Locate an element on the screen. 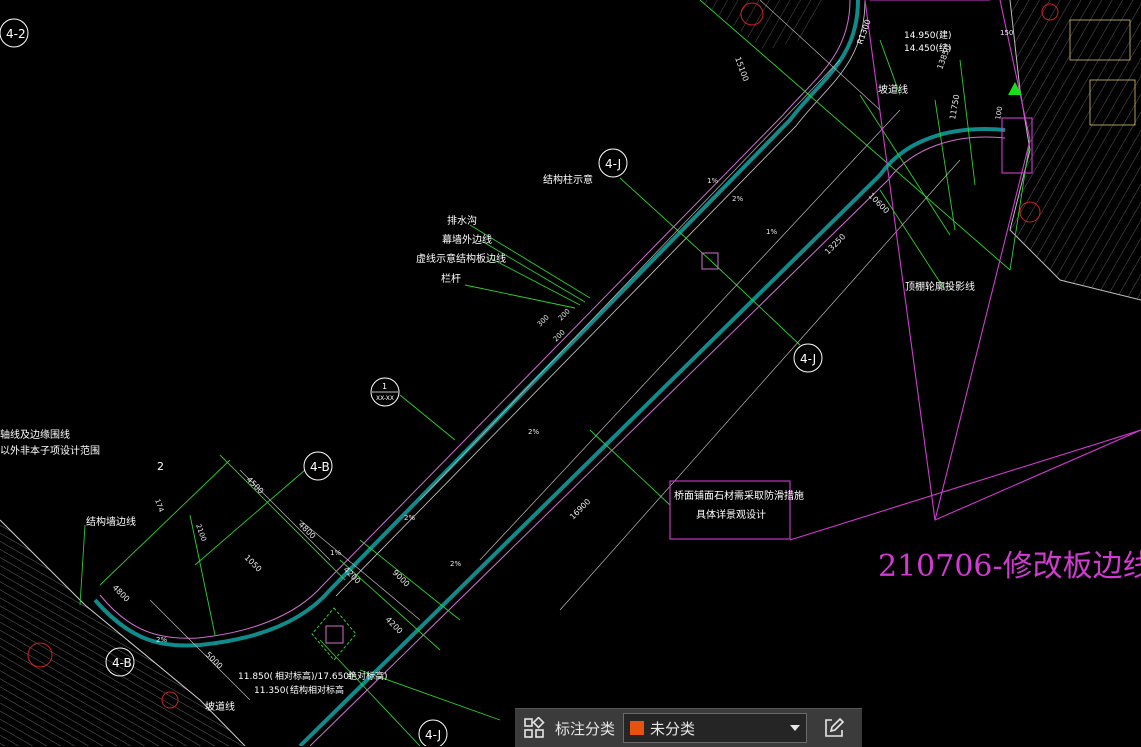  structure-column-label: 结构柱示意 is located at coordinates (568, 179).